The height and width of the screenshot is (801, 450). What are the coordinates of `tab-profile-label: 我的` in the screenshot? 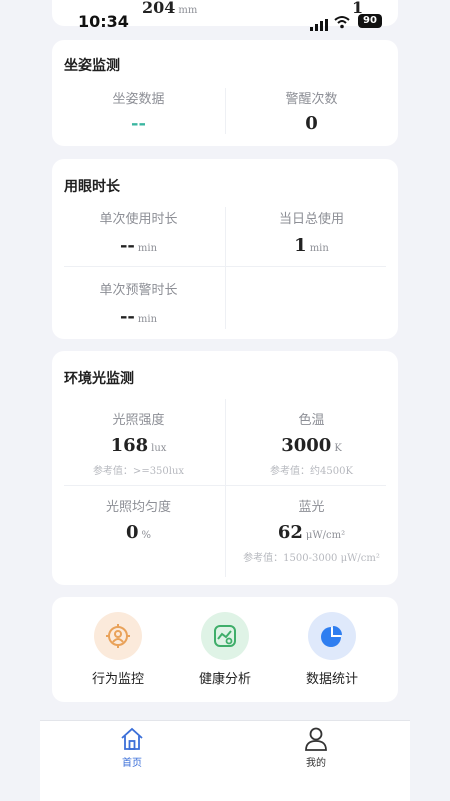 It's located at (316, 763).